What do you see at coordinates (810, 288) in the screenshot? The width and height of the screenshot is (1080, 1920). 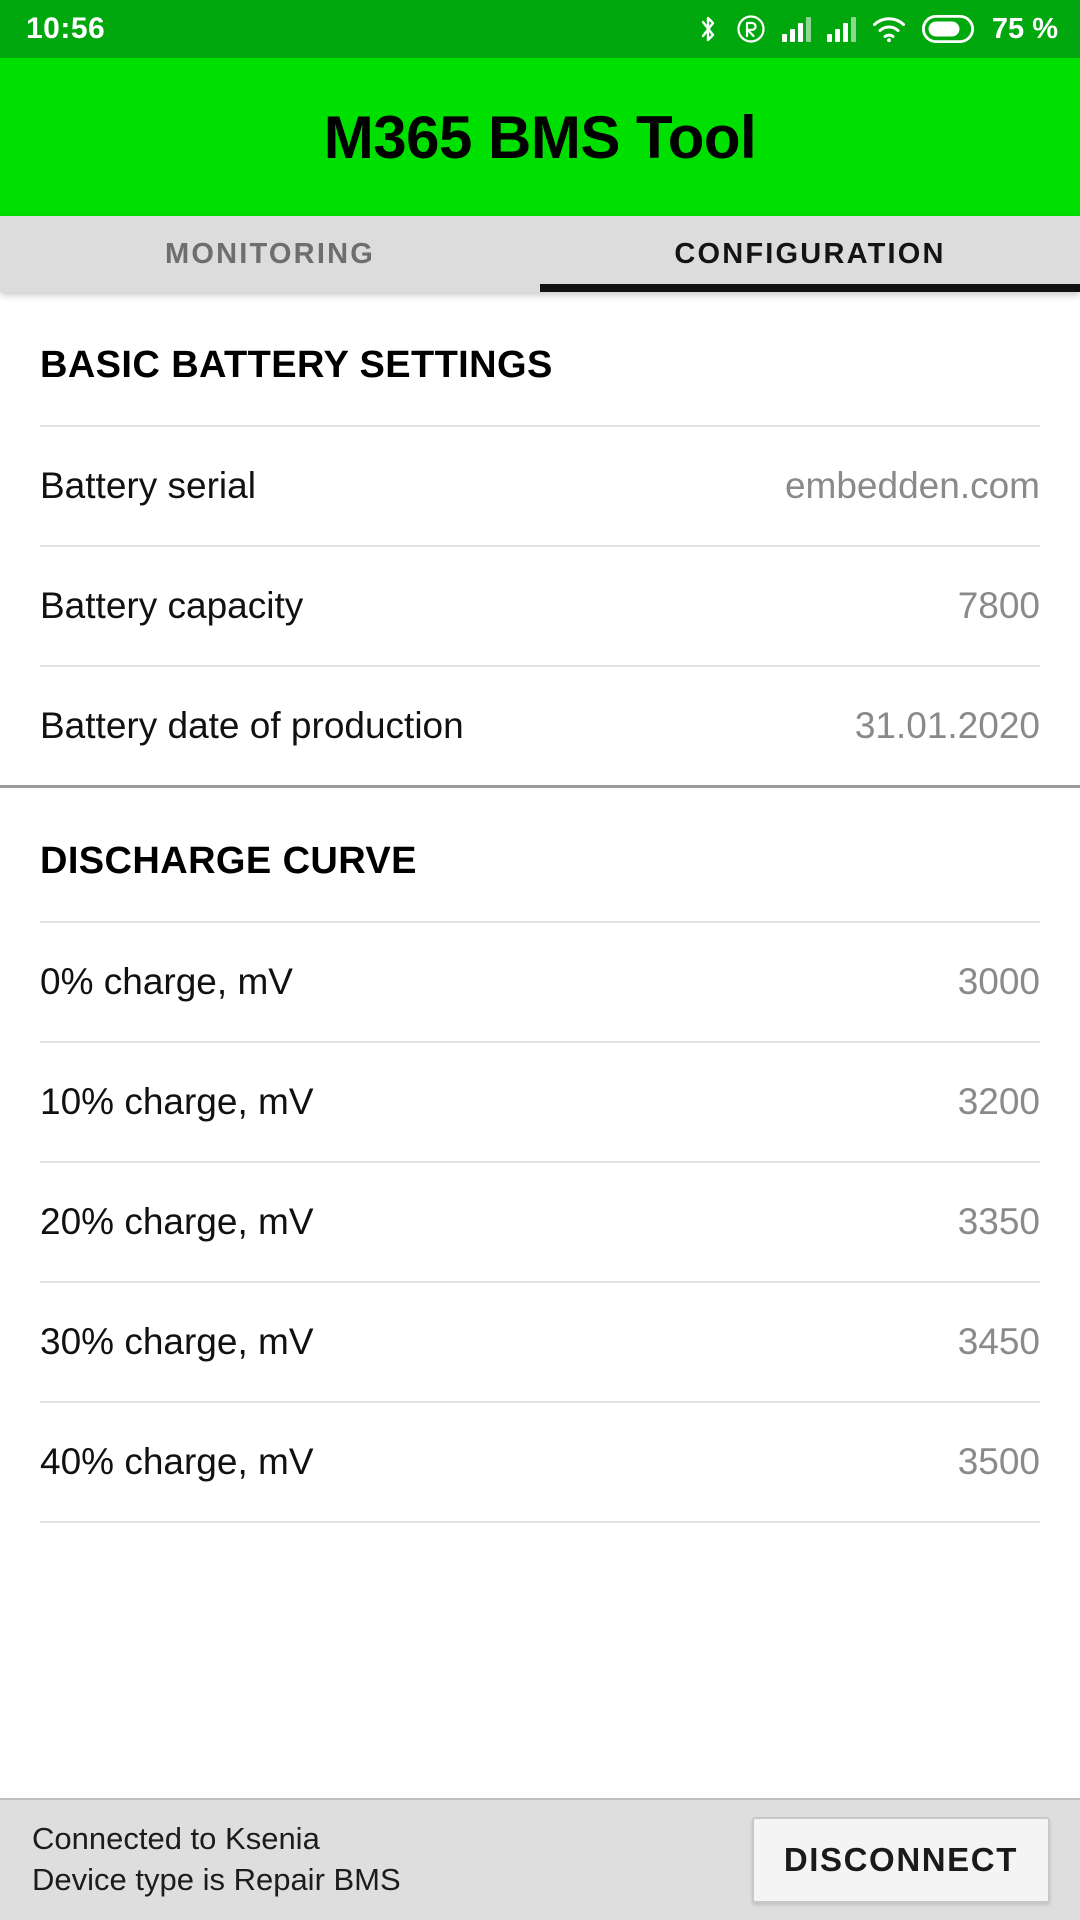 I see `tab-active-indicator` at bounding box center [810, 288].